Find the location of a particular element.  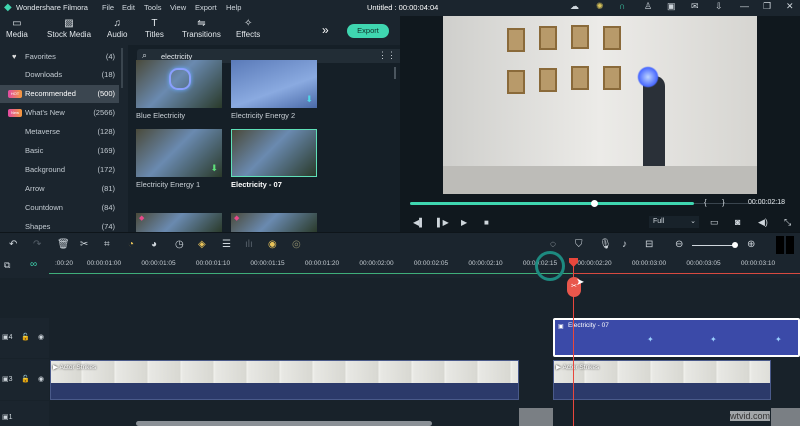

menu-file: File is located at coordinates (108, 7).